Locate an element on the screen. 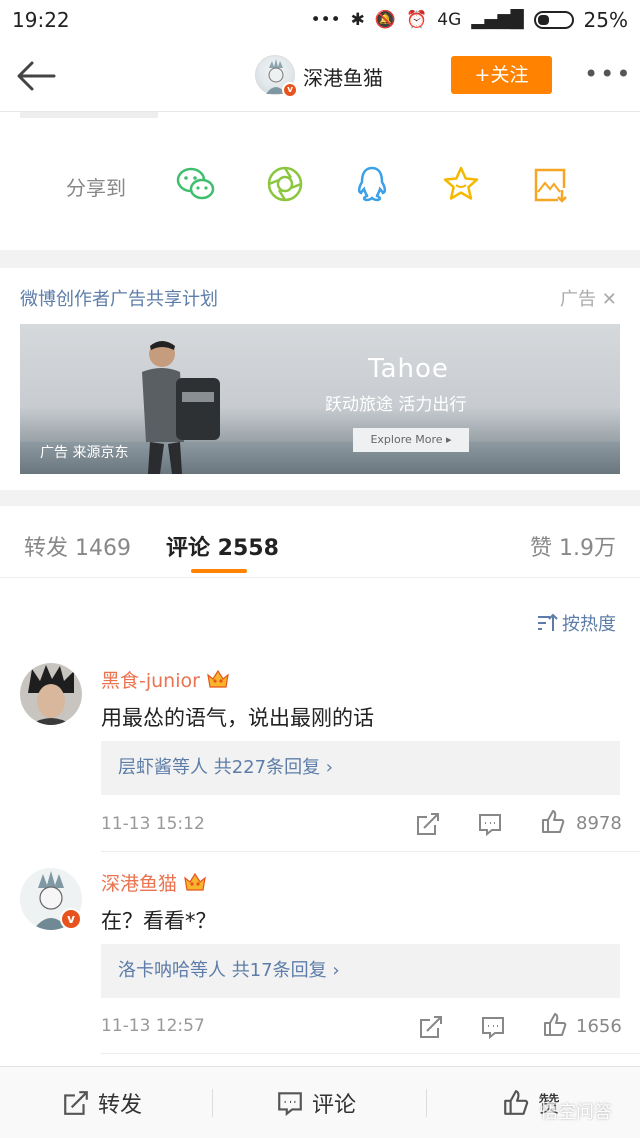 Image resolution: width=640 pixels, height=1138 pixels. comment-avatar is located at coordinates (51, 694).